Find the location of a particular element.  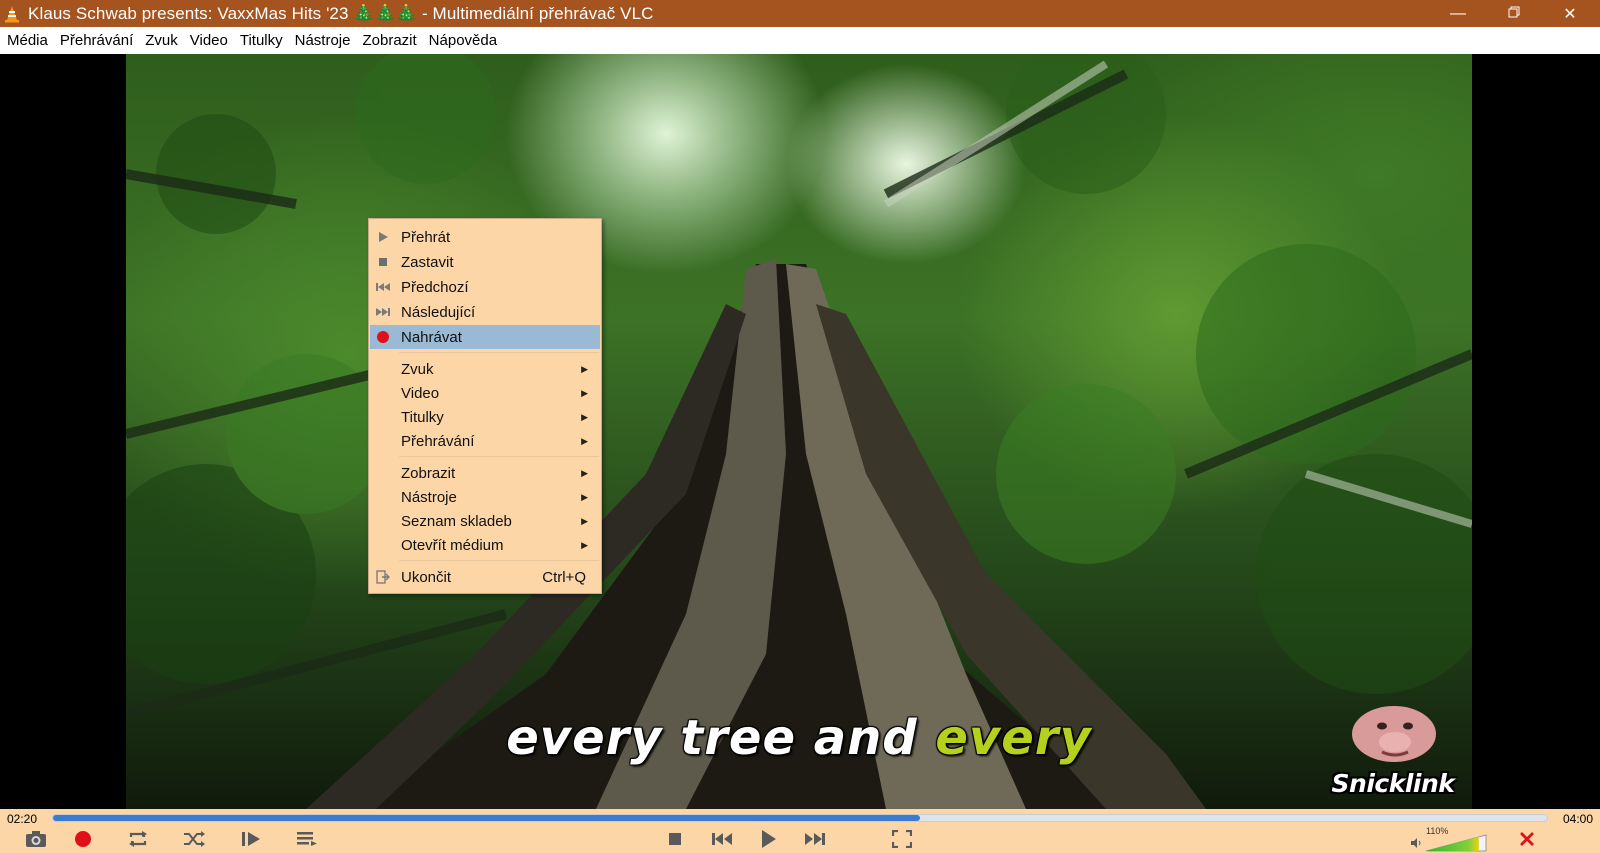

seek-slider is located at coordinates (800, 818).